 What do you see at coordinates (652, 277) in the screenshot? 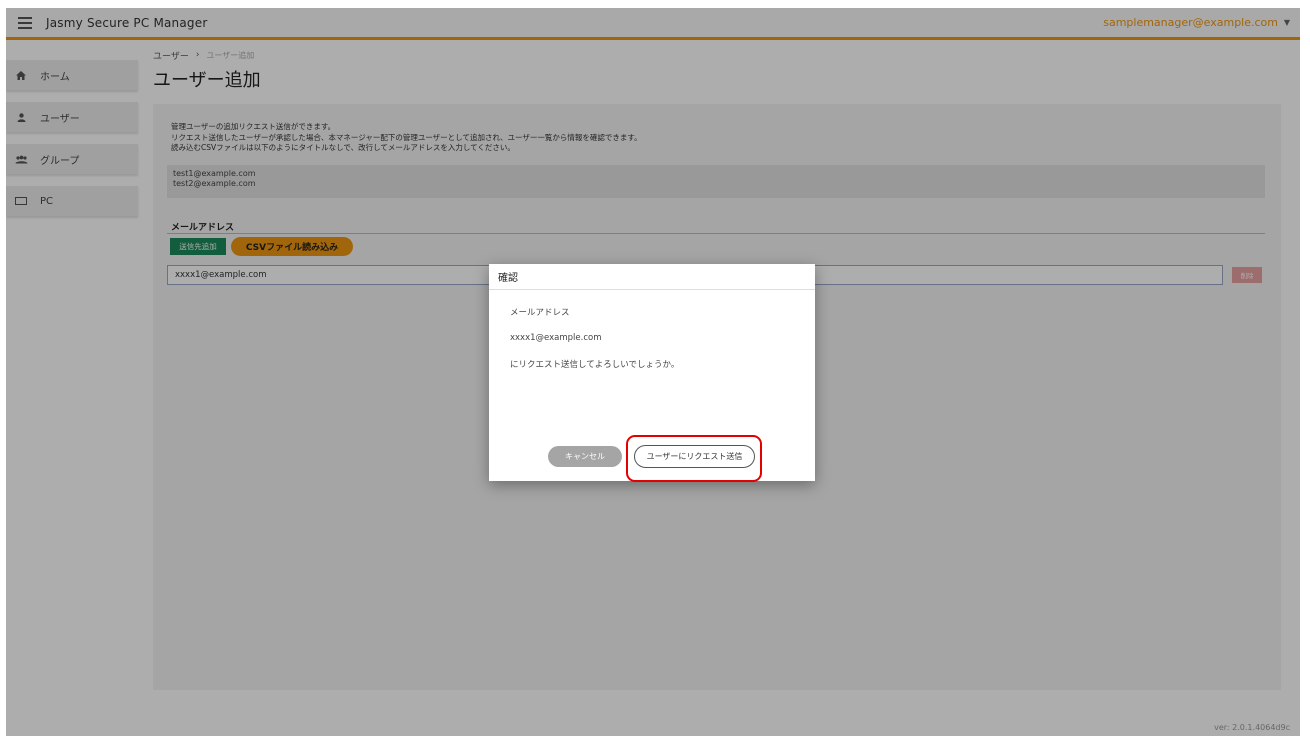
I see `dialog-title: 確認` at bounding box center [652, 277].